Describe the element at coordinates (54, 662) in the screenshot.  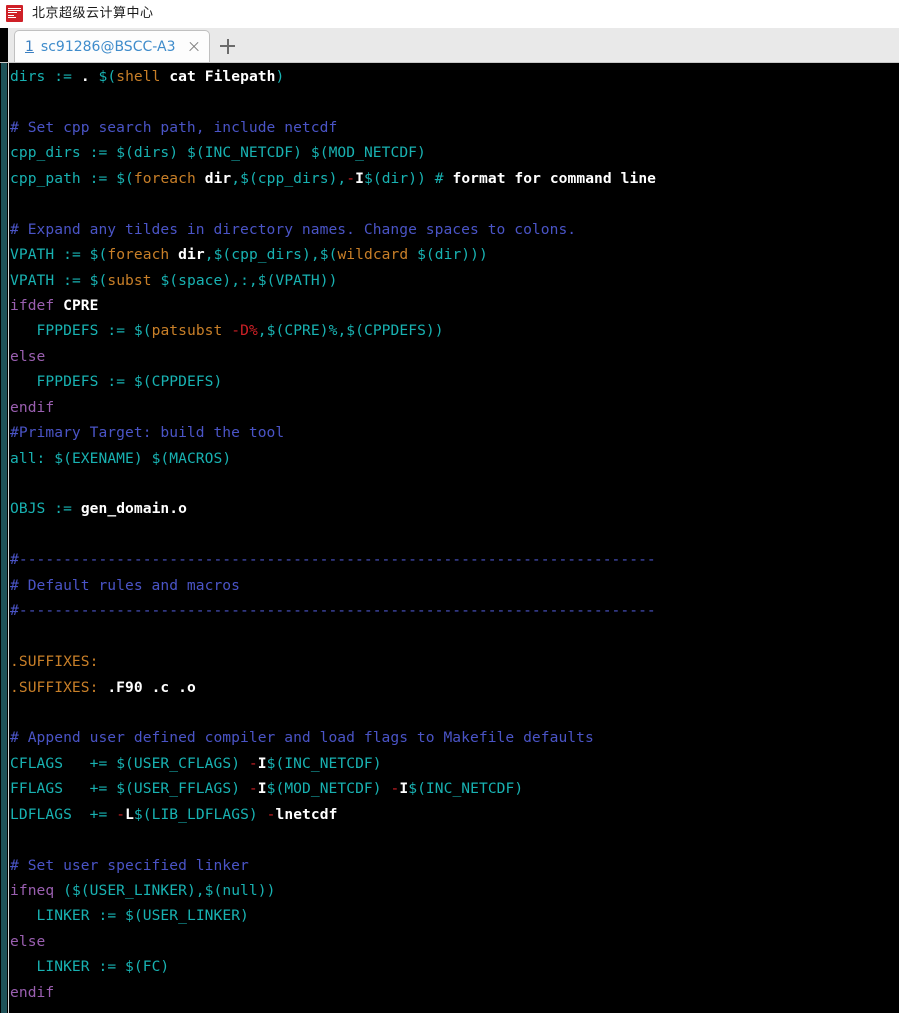
I see `terminal-line: .SUFFIXES:` at that location.